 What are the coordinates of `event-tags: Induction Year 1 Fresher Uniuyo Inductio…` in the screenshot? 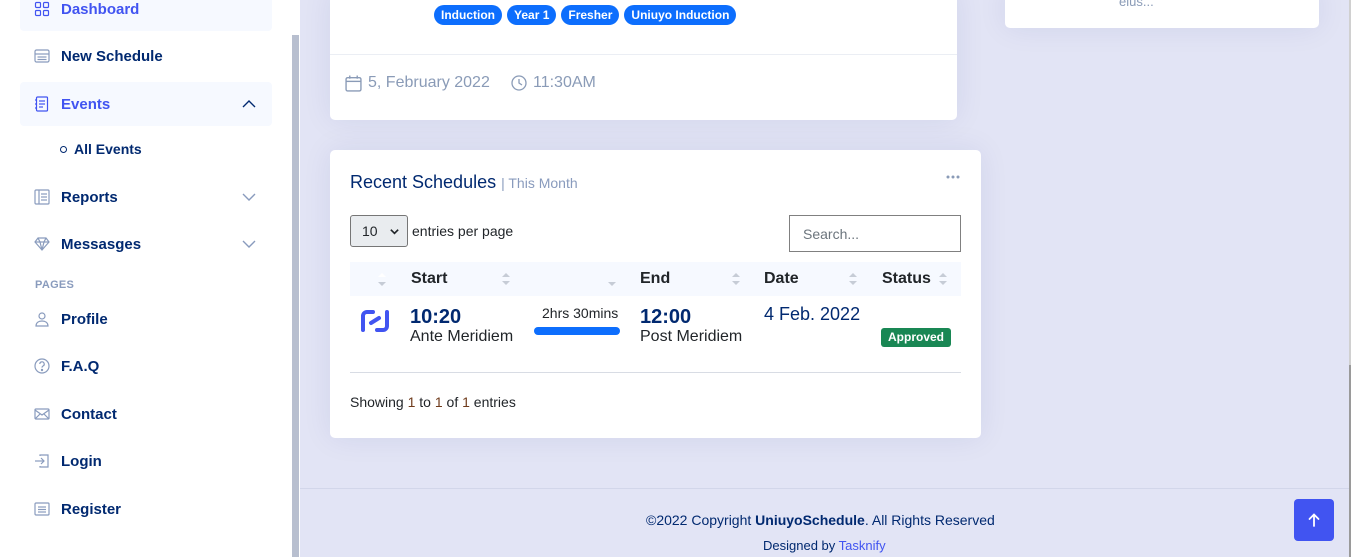 It's located at (585, 15).